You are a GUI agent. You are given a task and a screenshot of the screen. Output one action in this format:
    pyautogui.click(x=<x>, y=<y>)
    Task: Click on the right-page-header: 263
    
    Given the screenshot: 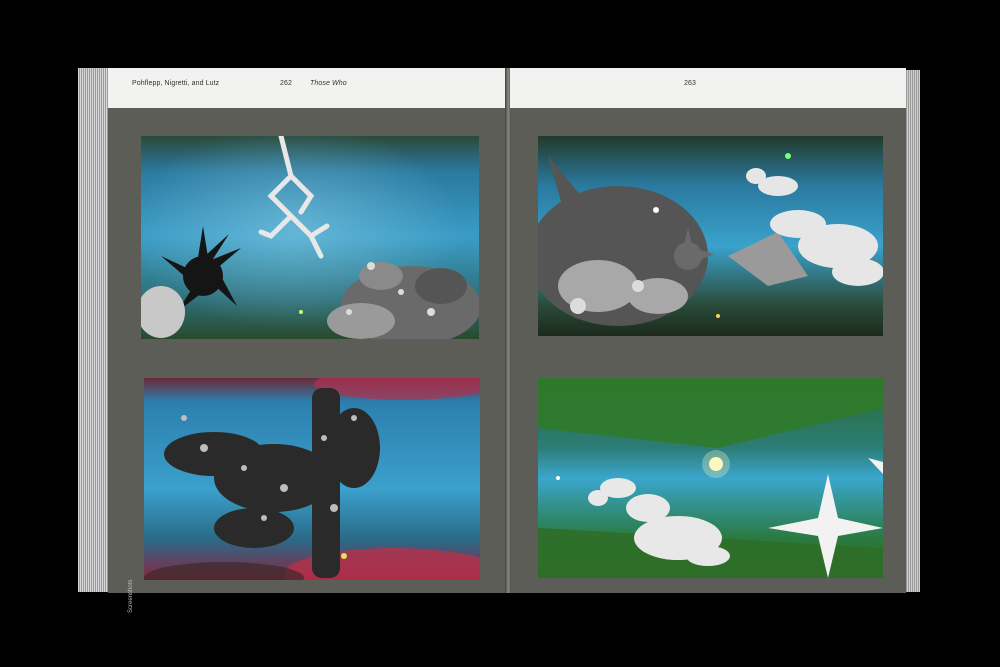 What is the action you would take?
    pyautogui.click(x=708, y=88)
    